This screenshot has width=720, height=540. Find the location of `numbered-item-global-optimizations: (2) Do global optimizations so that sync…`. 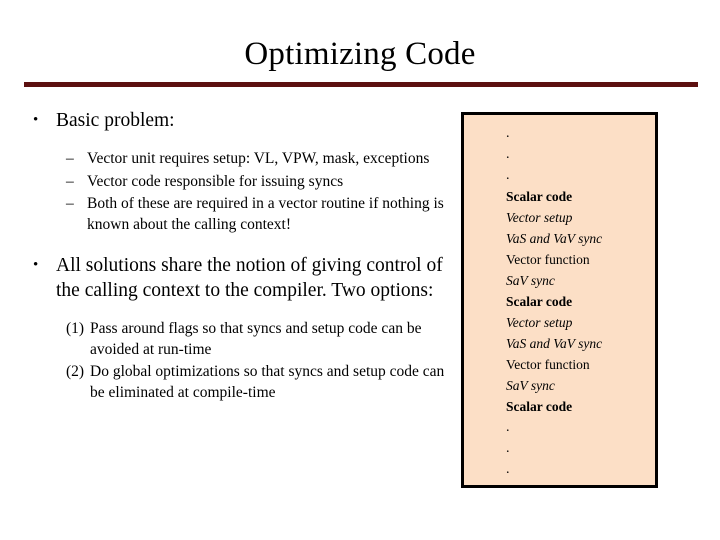

numbered-item-global-optimizations: (2) Do global optimizations so that sync… is located at coordinates (238, 382).